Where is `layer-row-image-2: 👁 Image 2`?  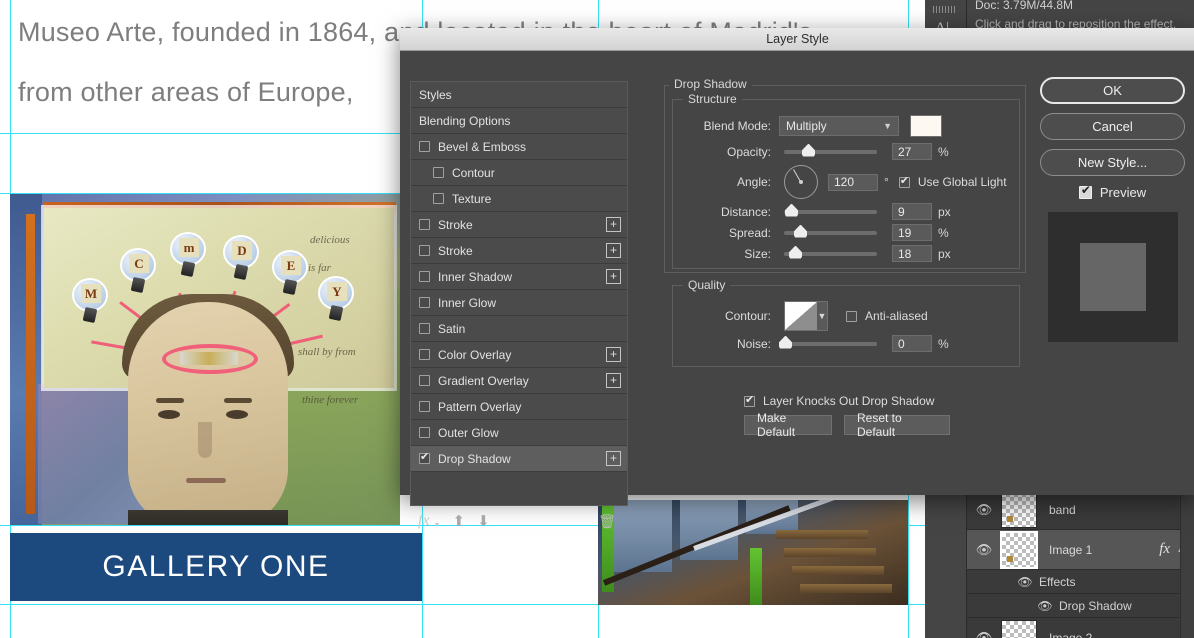 layer-row-image-2: 👁 Image 2 is located at coordinates (1080, 628).